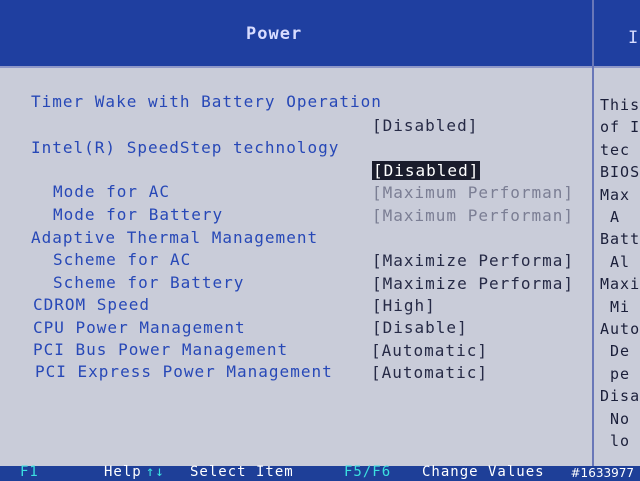 The image size is (640, 481). What do you see at coordinates (320, 67) in the screenshot?
I see `title-divider` at bounding box center [320, 67].